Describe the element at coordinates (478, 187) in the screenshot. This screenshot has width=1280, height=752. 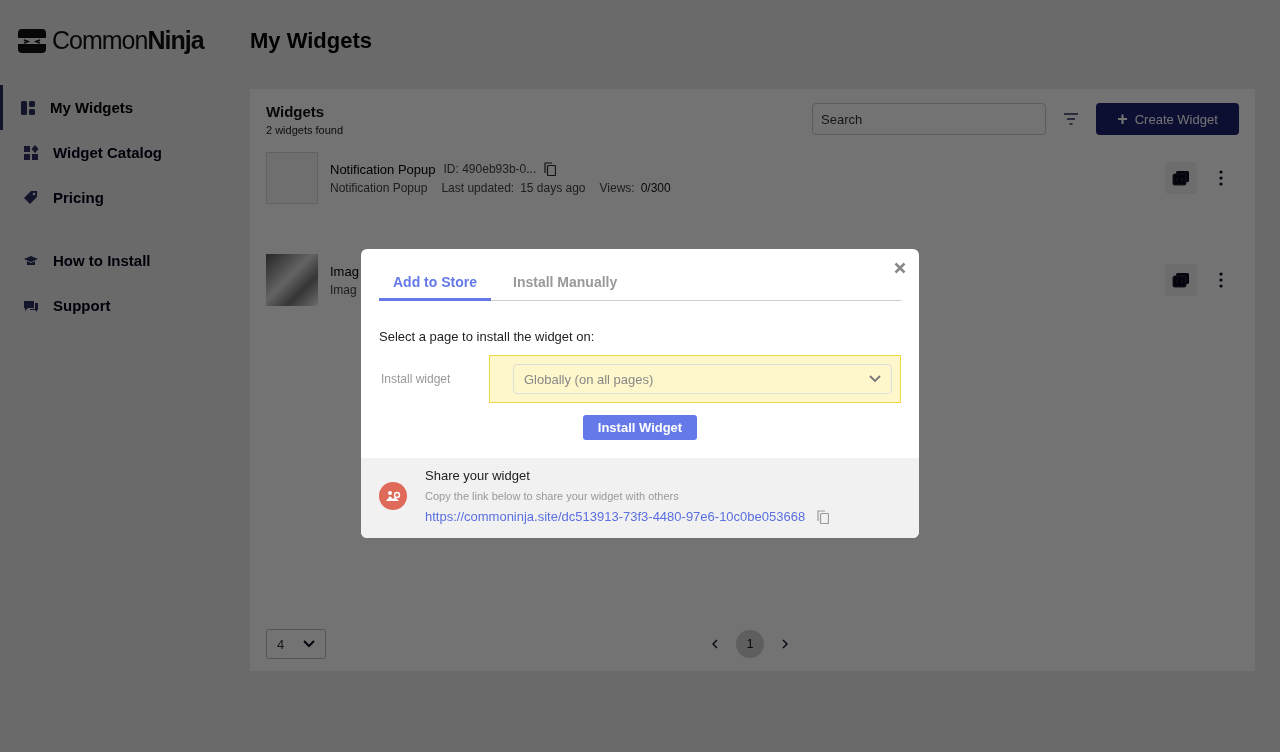
I see `updated-label: Last updated:` at that location.